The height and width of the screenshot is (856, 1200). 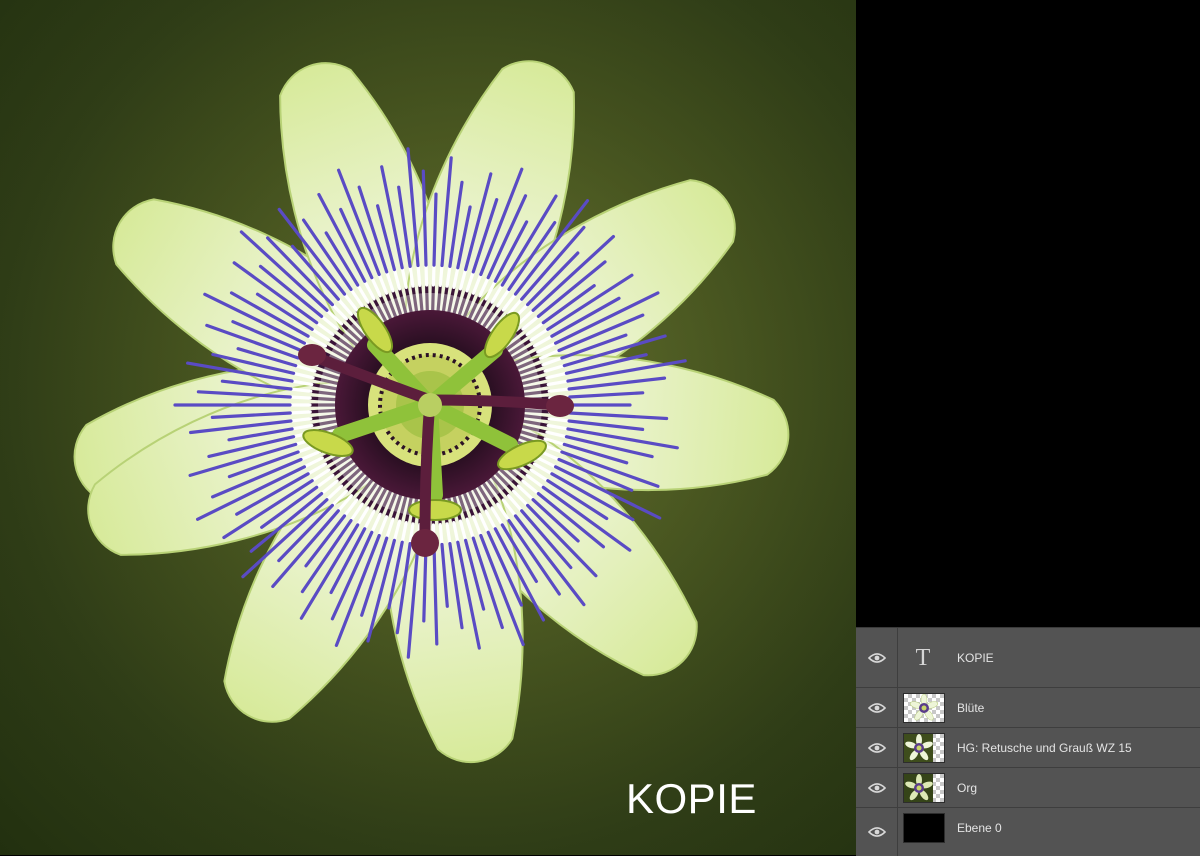 What do you see at coordinates (979, 828) in the screenshot?
I see `layer-name: Ebene 0` at bounding box center [979, 828].